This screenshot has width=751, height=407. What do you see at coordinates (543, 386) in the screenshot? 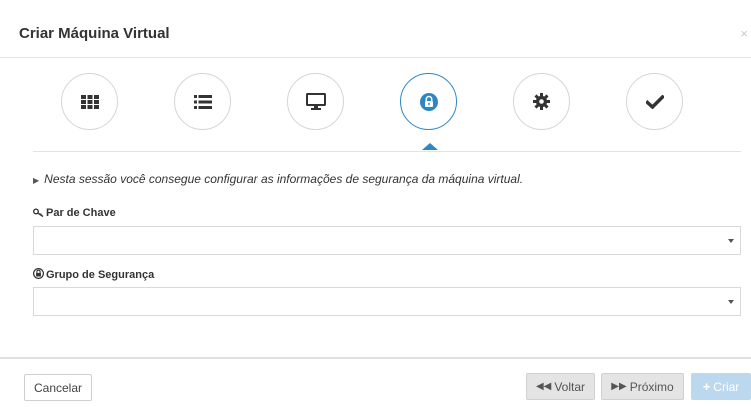
I see `fast-backward-icon: ◀◀` at bounding box center [543, 386].